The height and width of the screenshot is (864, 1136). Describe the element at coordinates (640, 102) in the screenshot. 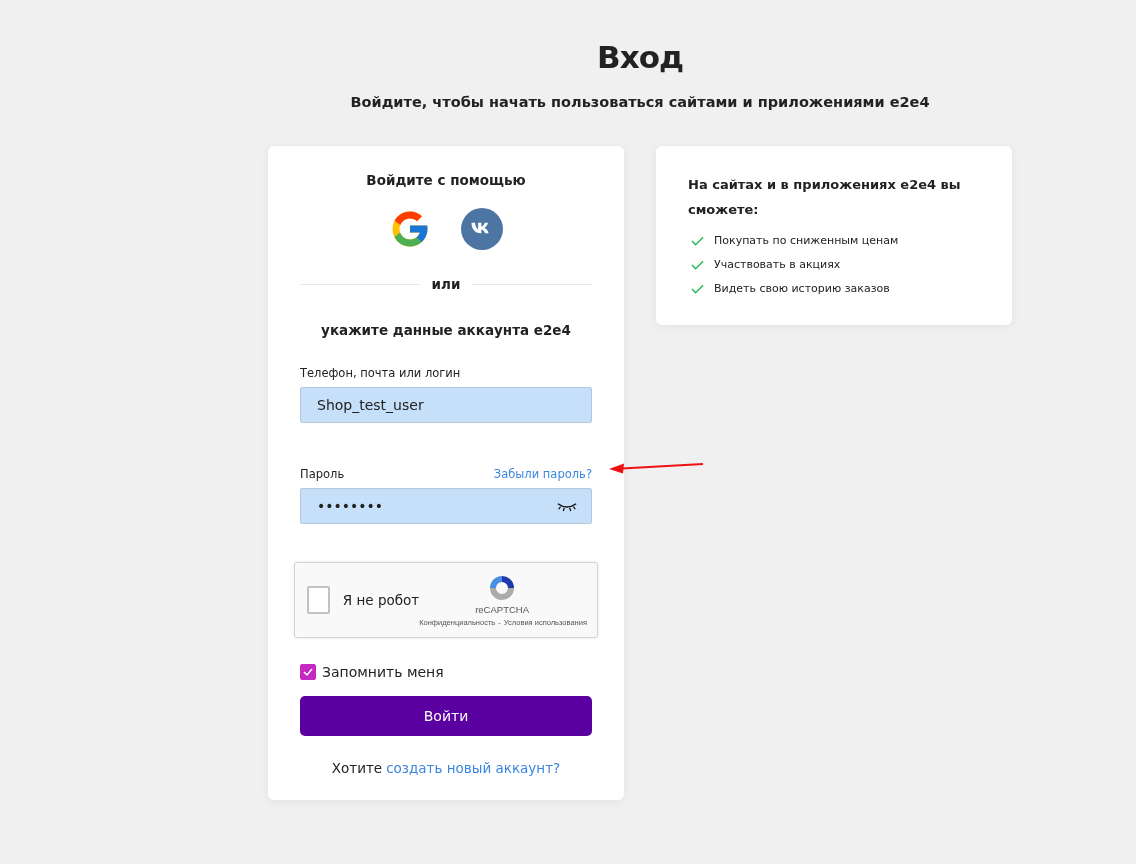

I see `page-subtitle: Войдите, чтобы начать пользоваться сайтами и приложениями e2e4` at that location.